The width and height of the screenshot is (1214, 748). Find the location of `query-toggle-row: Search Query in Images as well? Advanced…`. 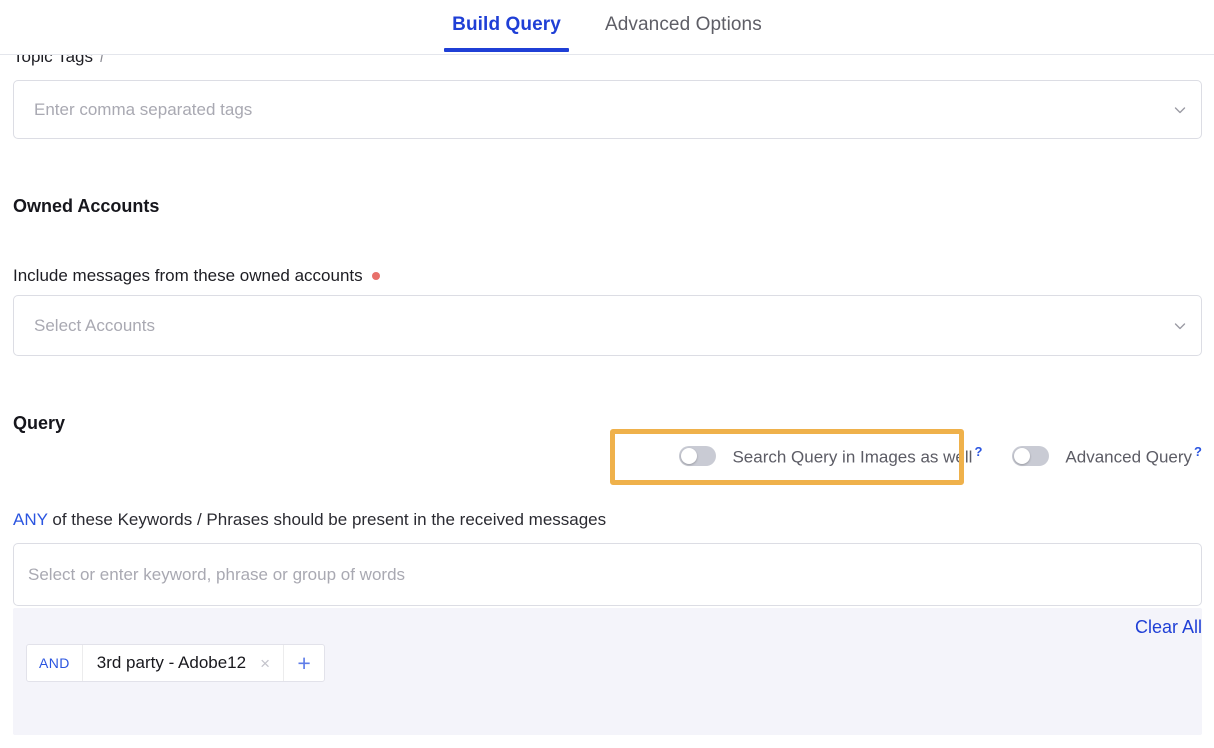

query-toggle-row: Search Query in Images as well? Advanced… is located at coordinates (940, 456).